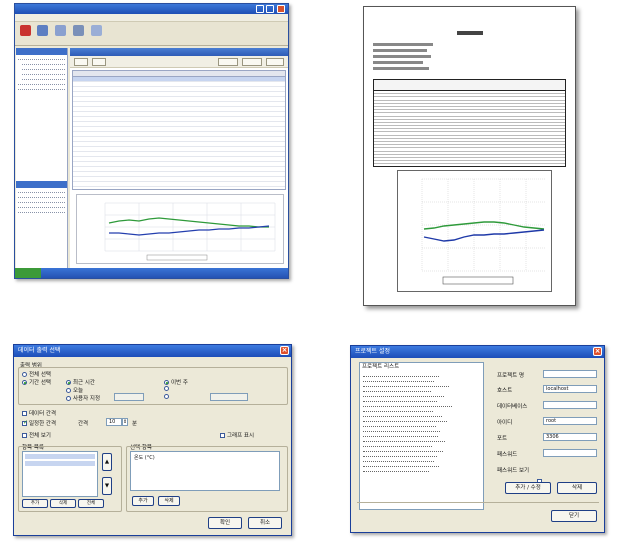  I want to click on list-add-button: 추가, so click(35, 503).